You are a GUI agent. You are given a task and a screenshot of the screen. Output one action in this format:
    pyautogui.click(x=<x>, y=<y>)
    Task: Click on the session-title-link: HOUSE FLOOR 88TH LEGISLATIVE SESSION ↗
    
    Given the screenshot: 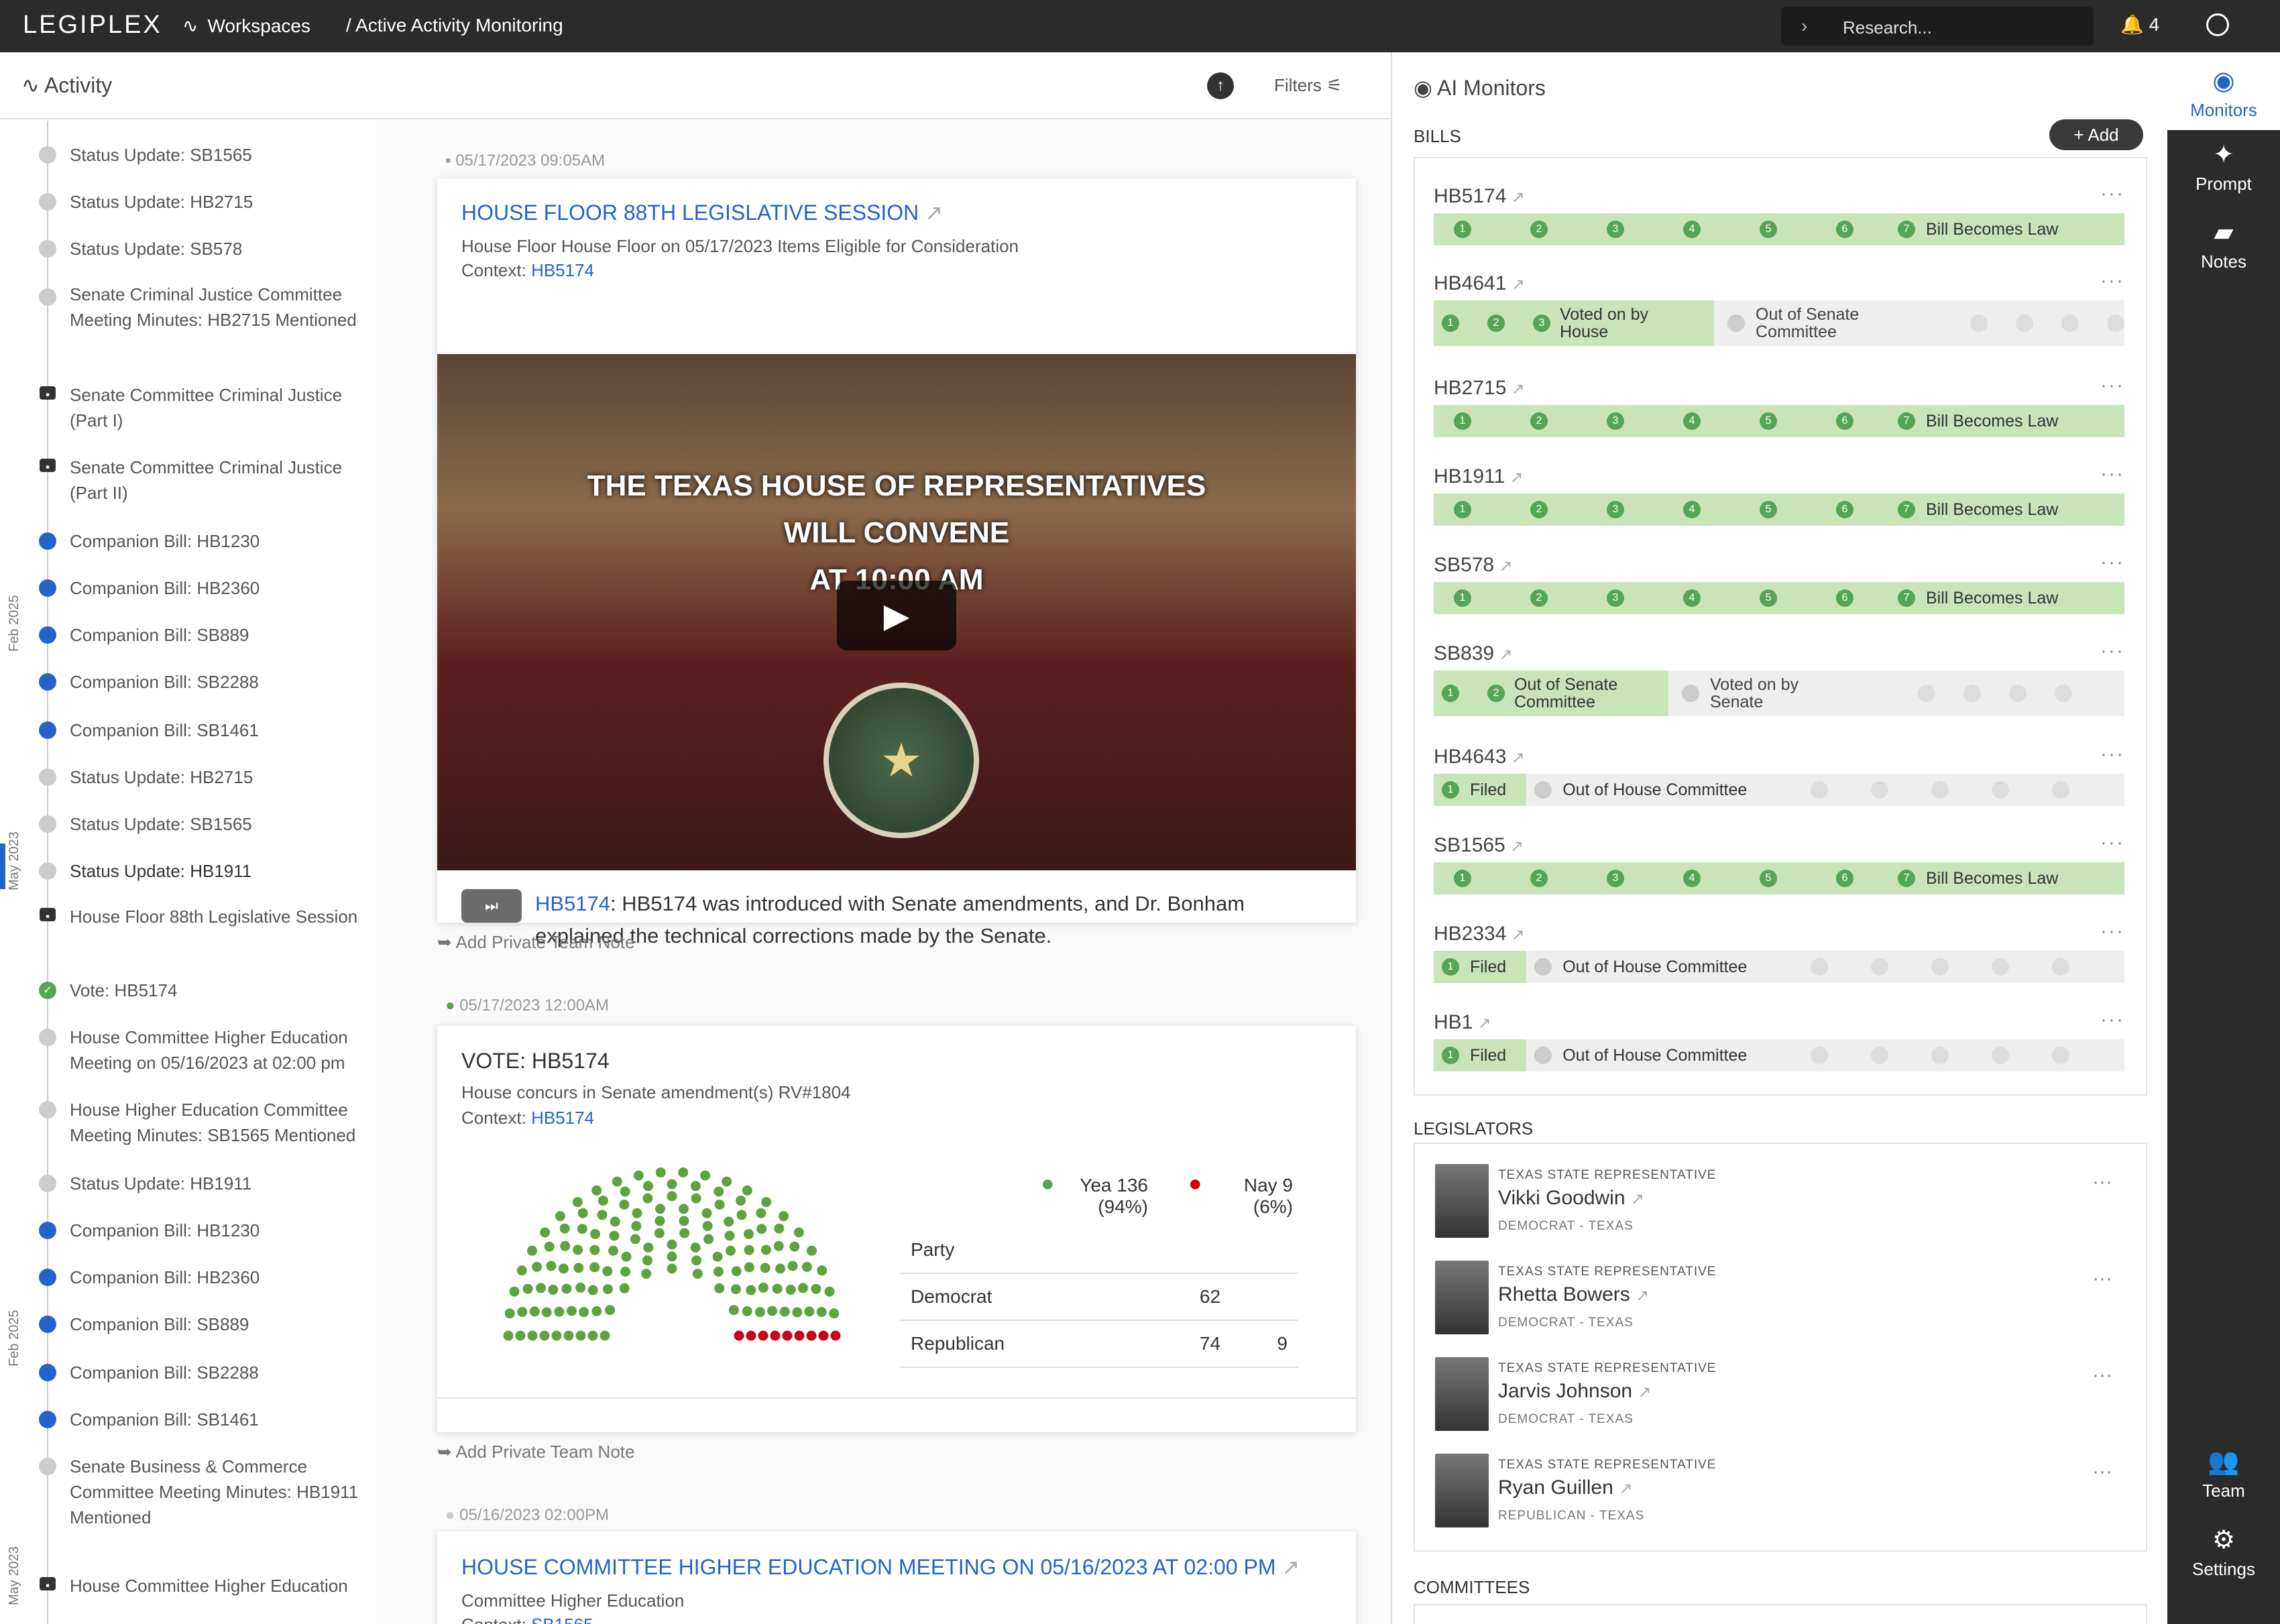 What is the action you would take?
    pyautogui.click(x=702, y=212)
    